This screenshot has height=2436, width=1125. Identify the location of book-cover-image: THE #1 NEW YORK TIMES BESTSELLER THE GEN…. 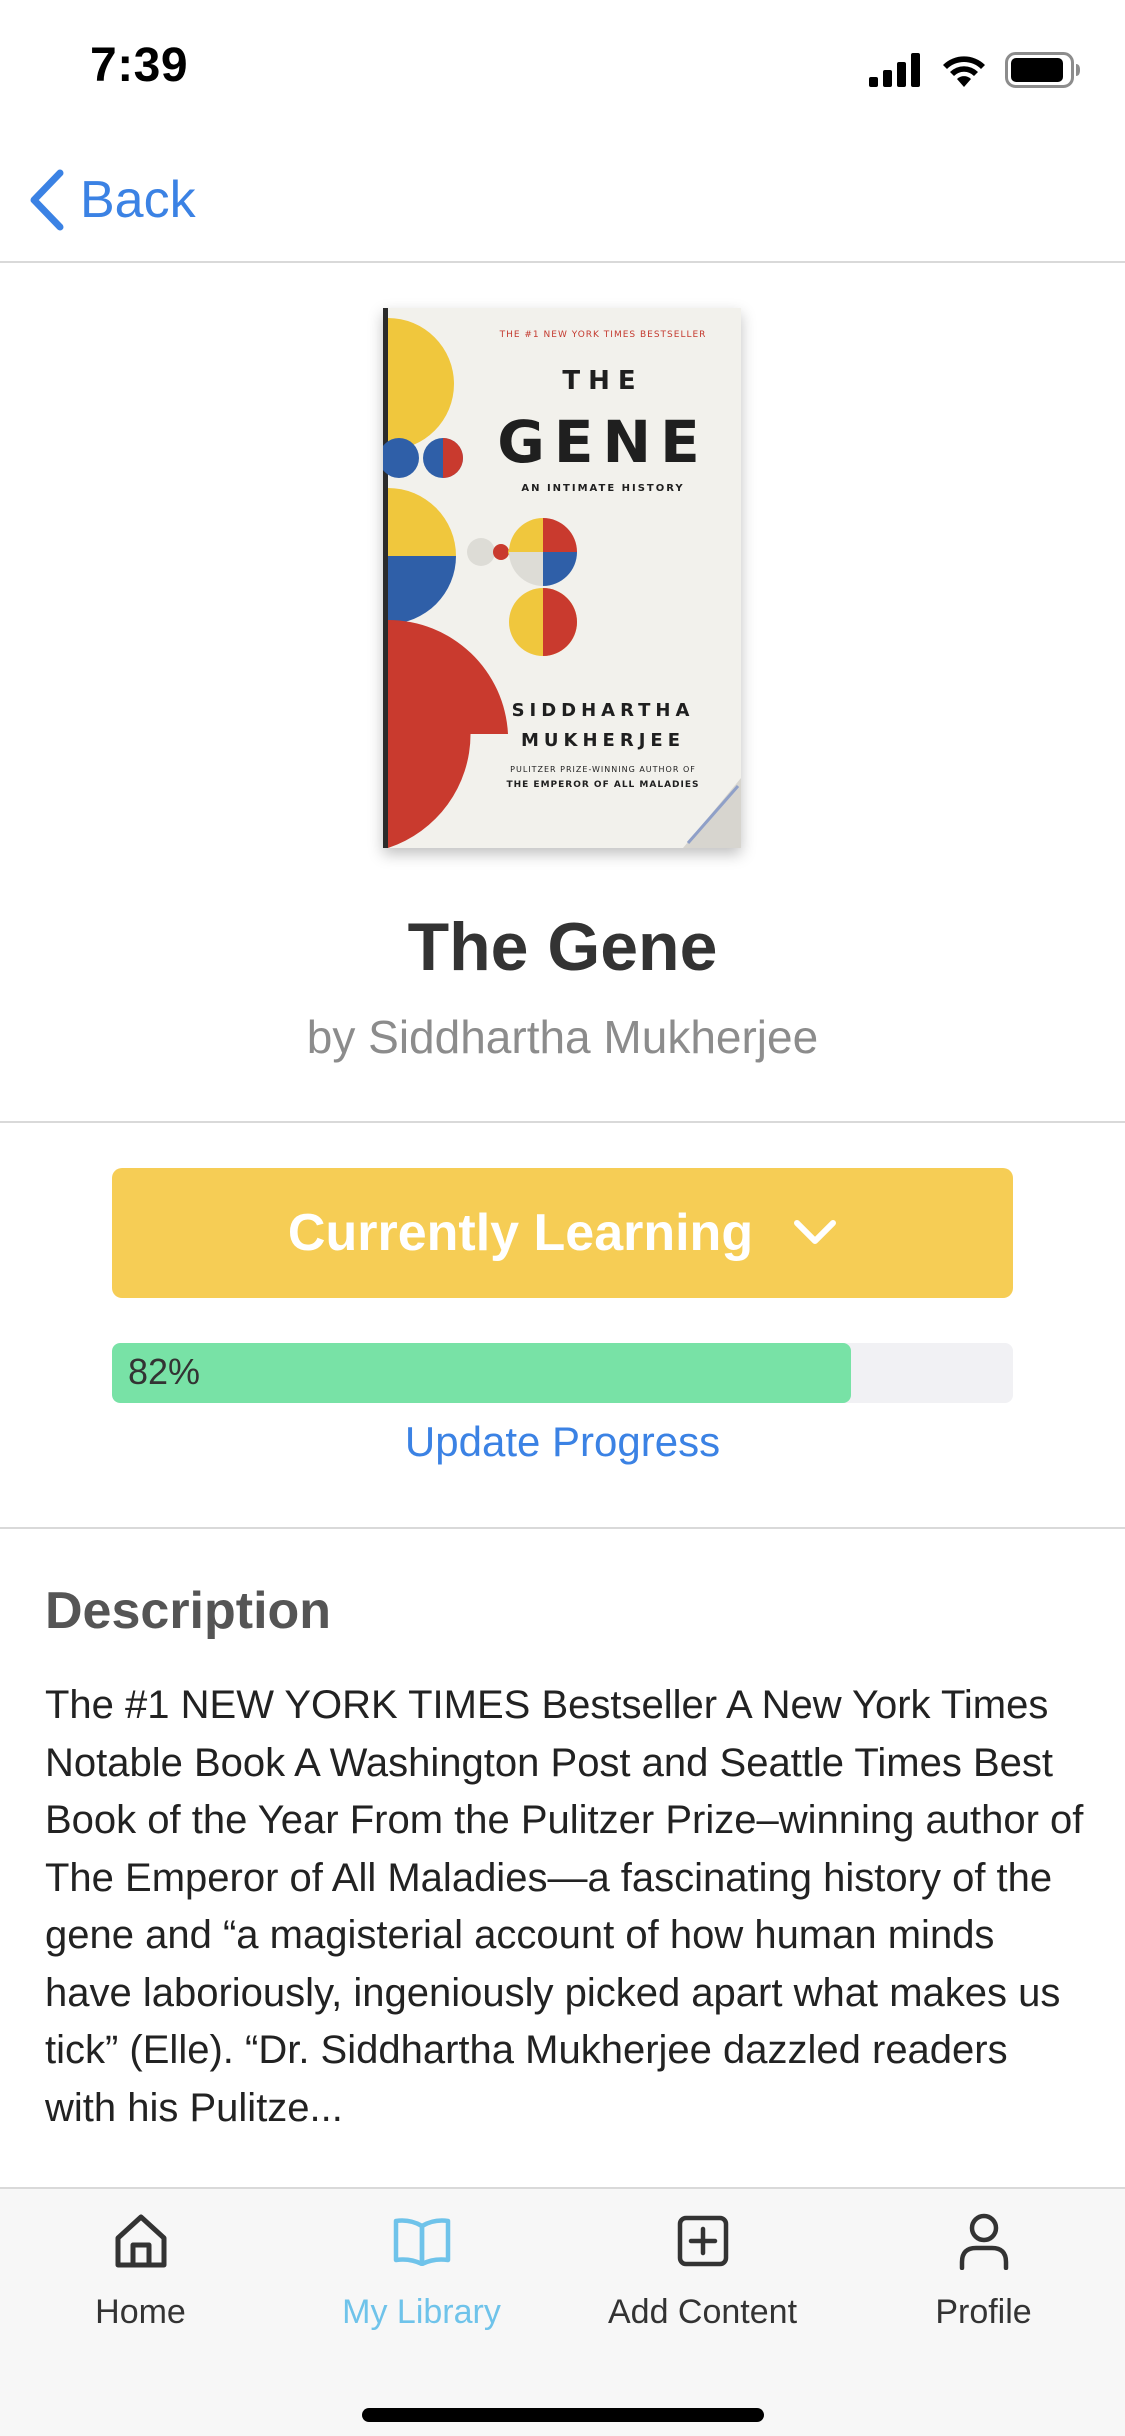
(562, 578).